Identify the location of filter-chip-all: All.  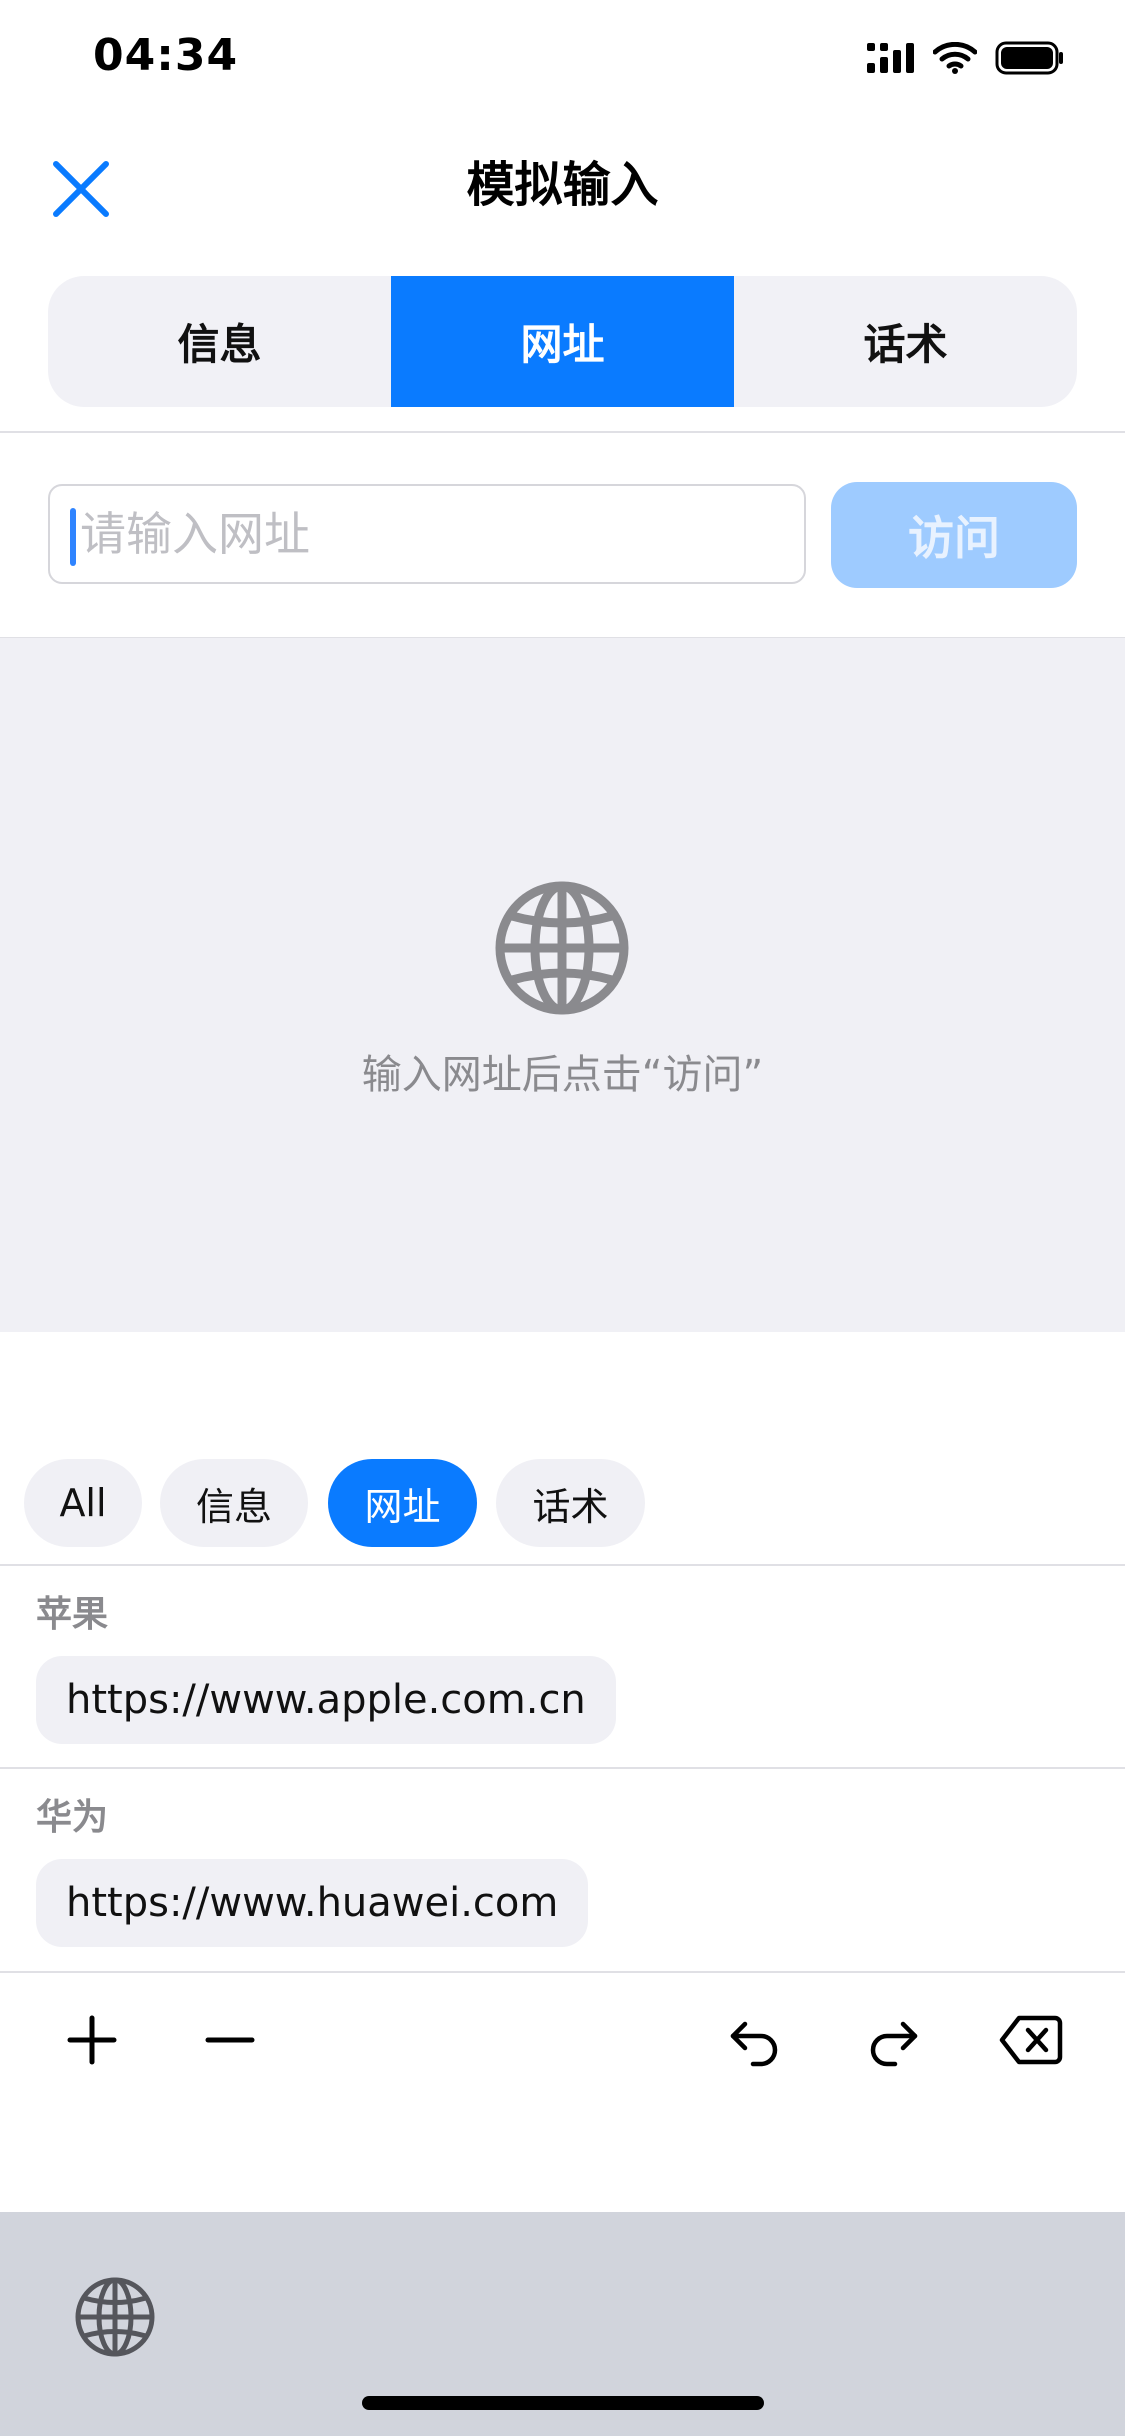
(83, 1503).